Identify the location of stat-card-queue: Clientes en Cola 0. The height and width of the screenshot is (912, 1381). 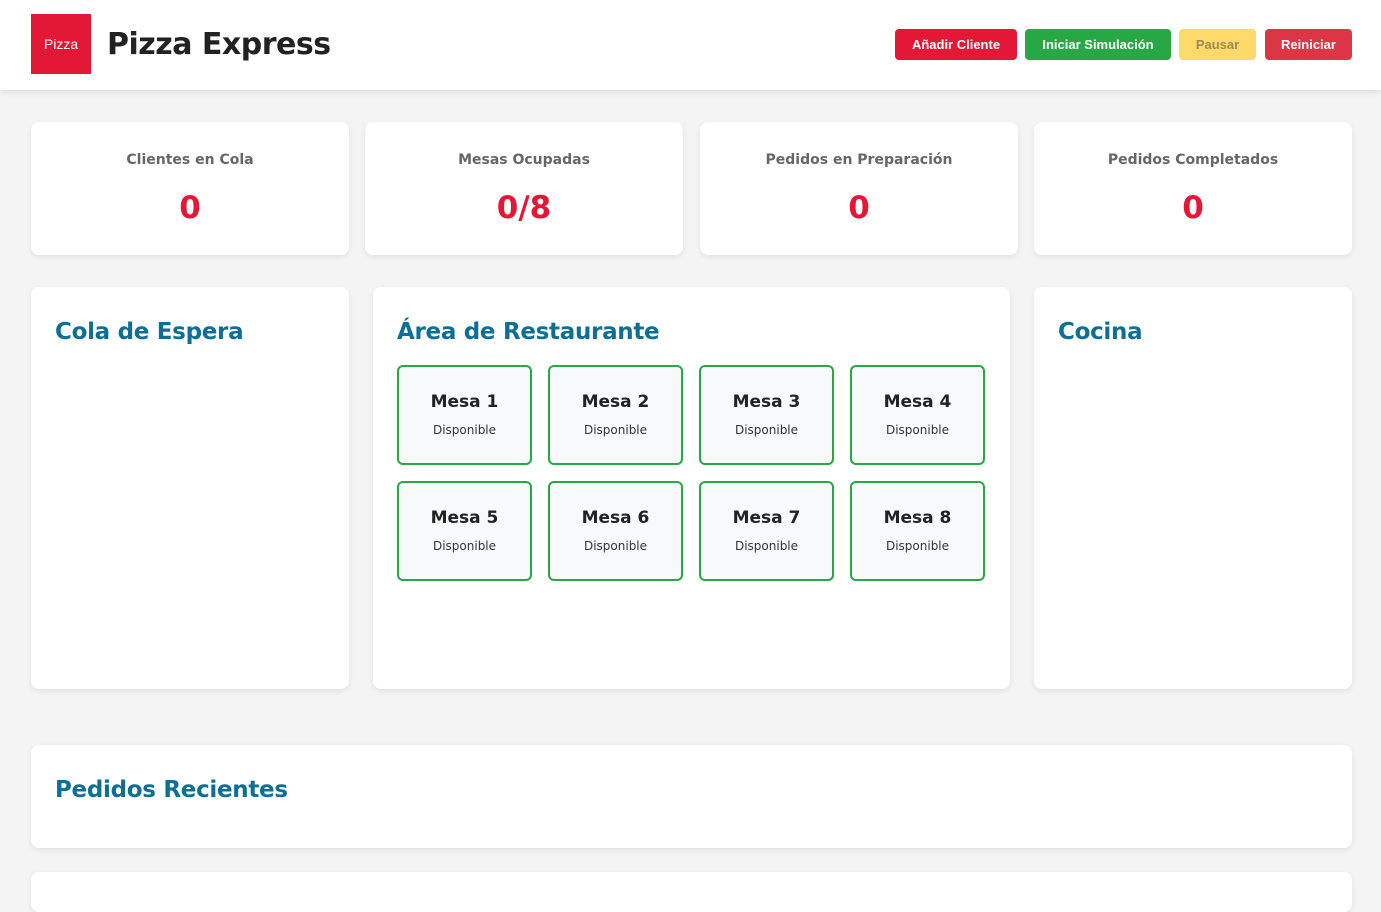
(190, 188).